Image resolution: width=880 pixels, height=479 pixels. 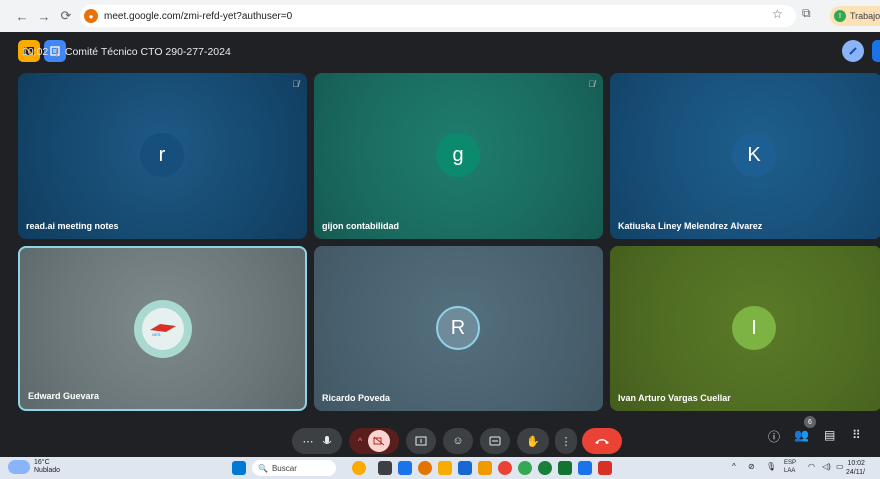 I want to click on participant-name: Katiuska Liney Melendrez Alvarez, so click(x=690, y=226).